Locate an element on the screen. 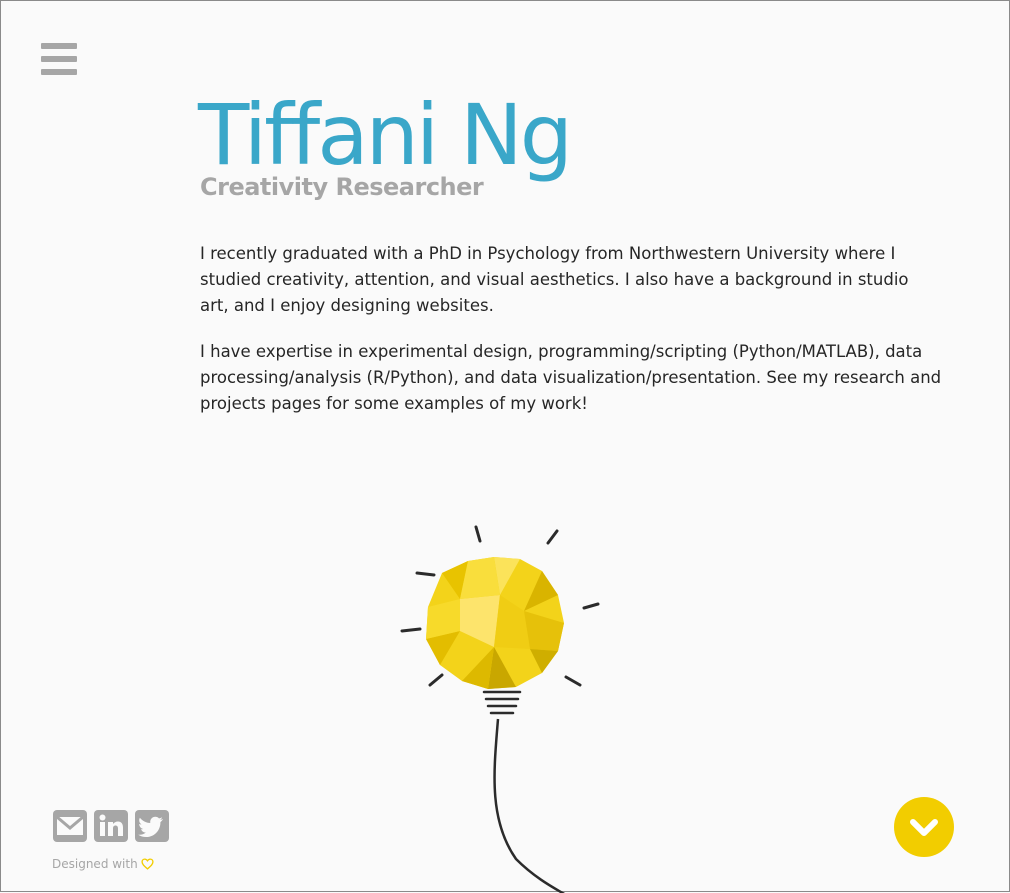 The width and height of the screenshot is (1010, 893). chevron-down-icon is located at coordinates (924, 827).